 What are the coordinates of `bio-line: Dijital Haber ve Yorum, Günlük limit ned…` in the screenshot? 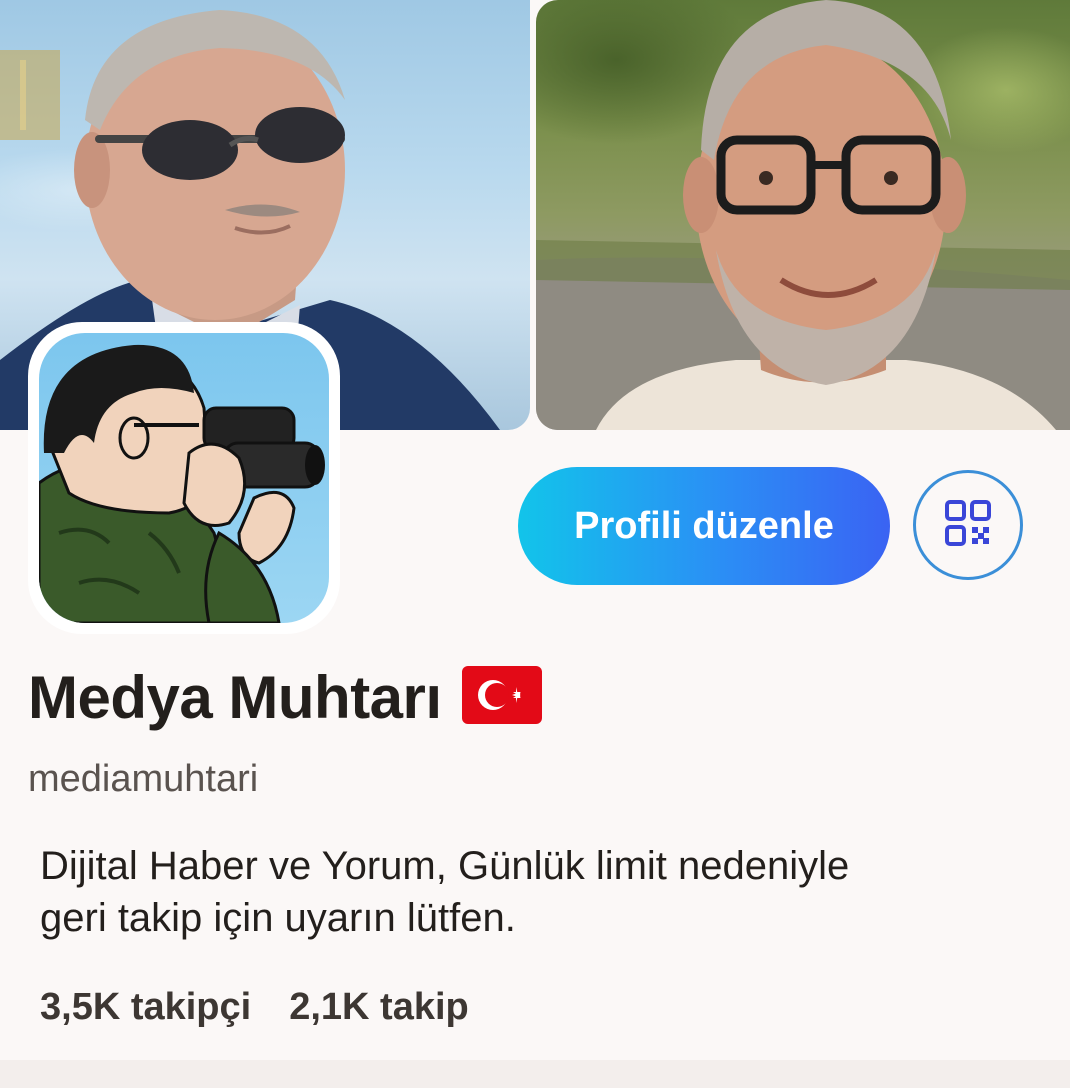 It's located at (445, 866).